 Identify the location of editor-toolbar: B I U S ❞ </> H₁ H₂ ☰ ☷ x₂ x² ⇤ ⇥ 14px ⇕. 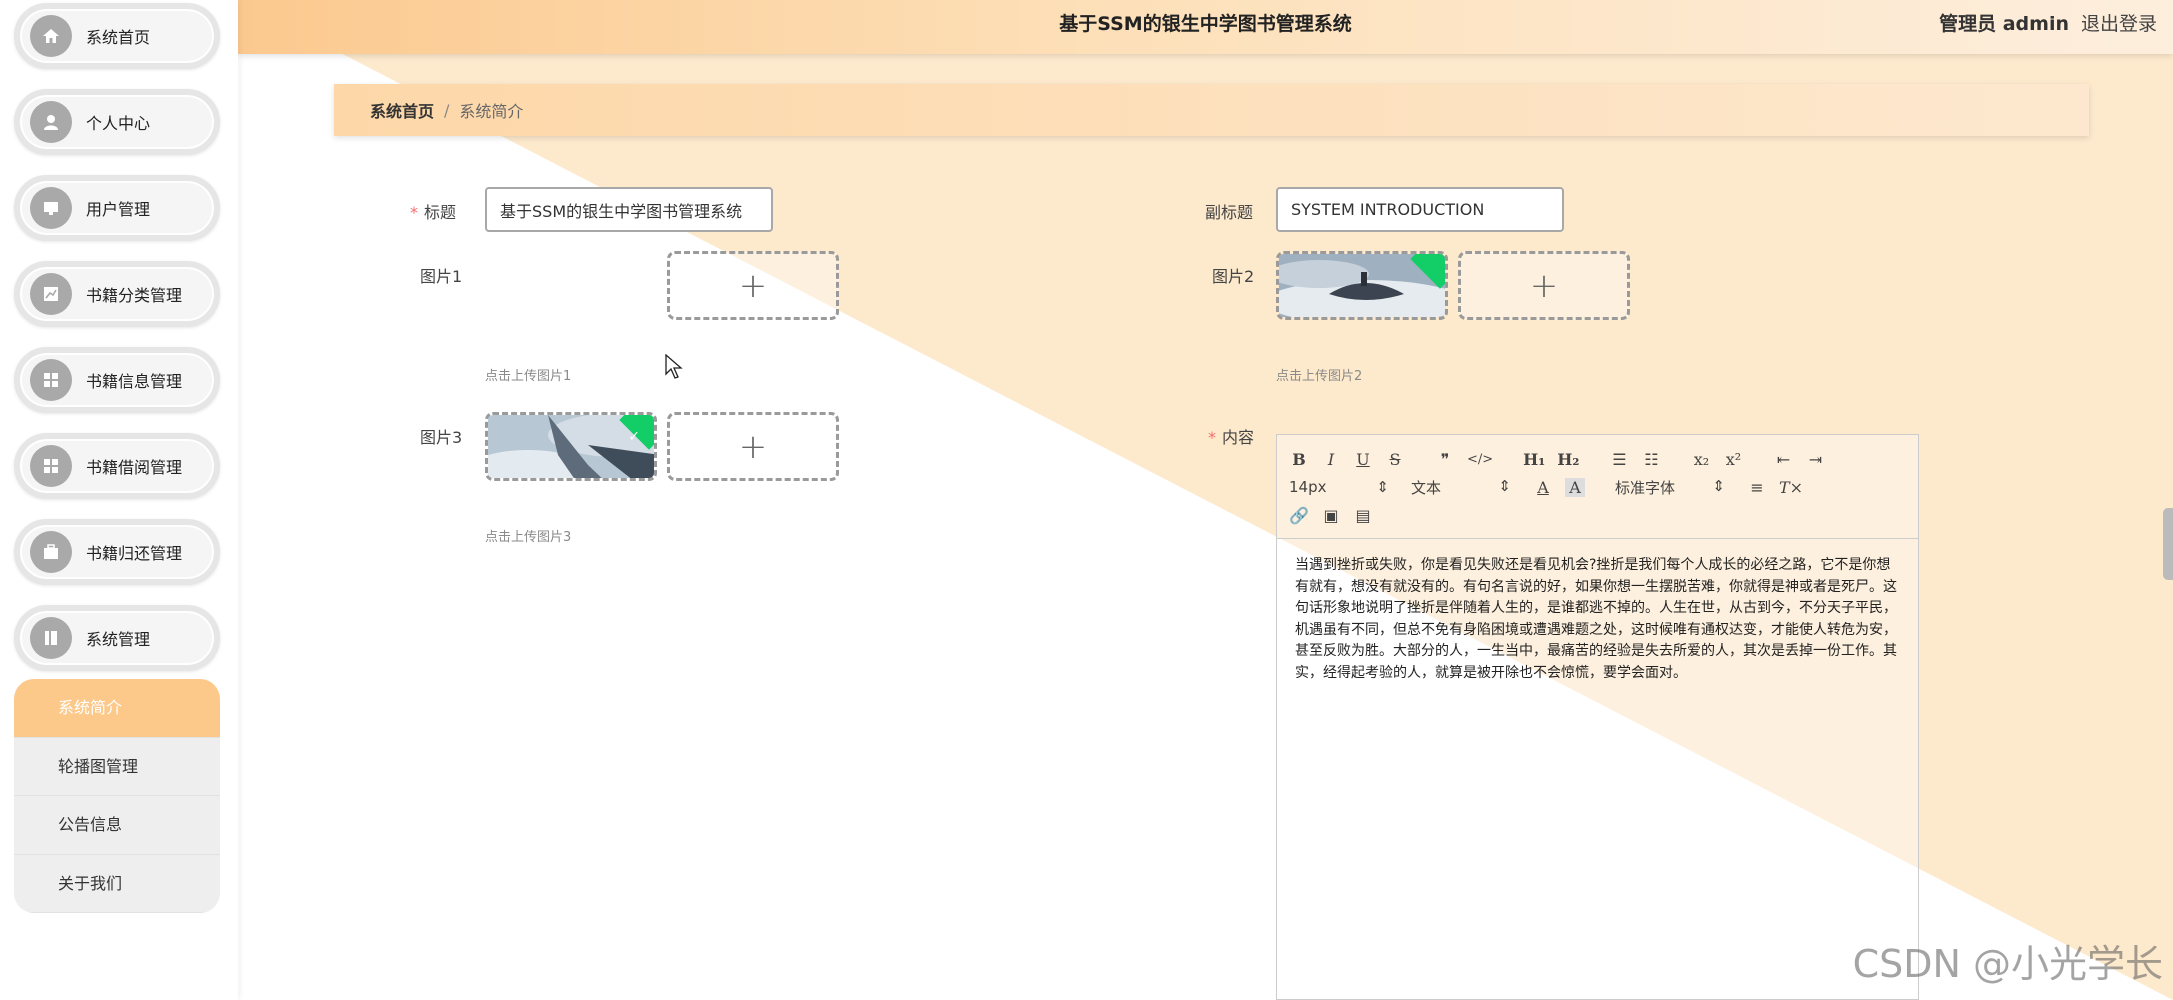
(1597, 487).